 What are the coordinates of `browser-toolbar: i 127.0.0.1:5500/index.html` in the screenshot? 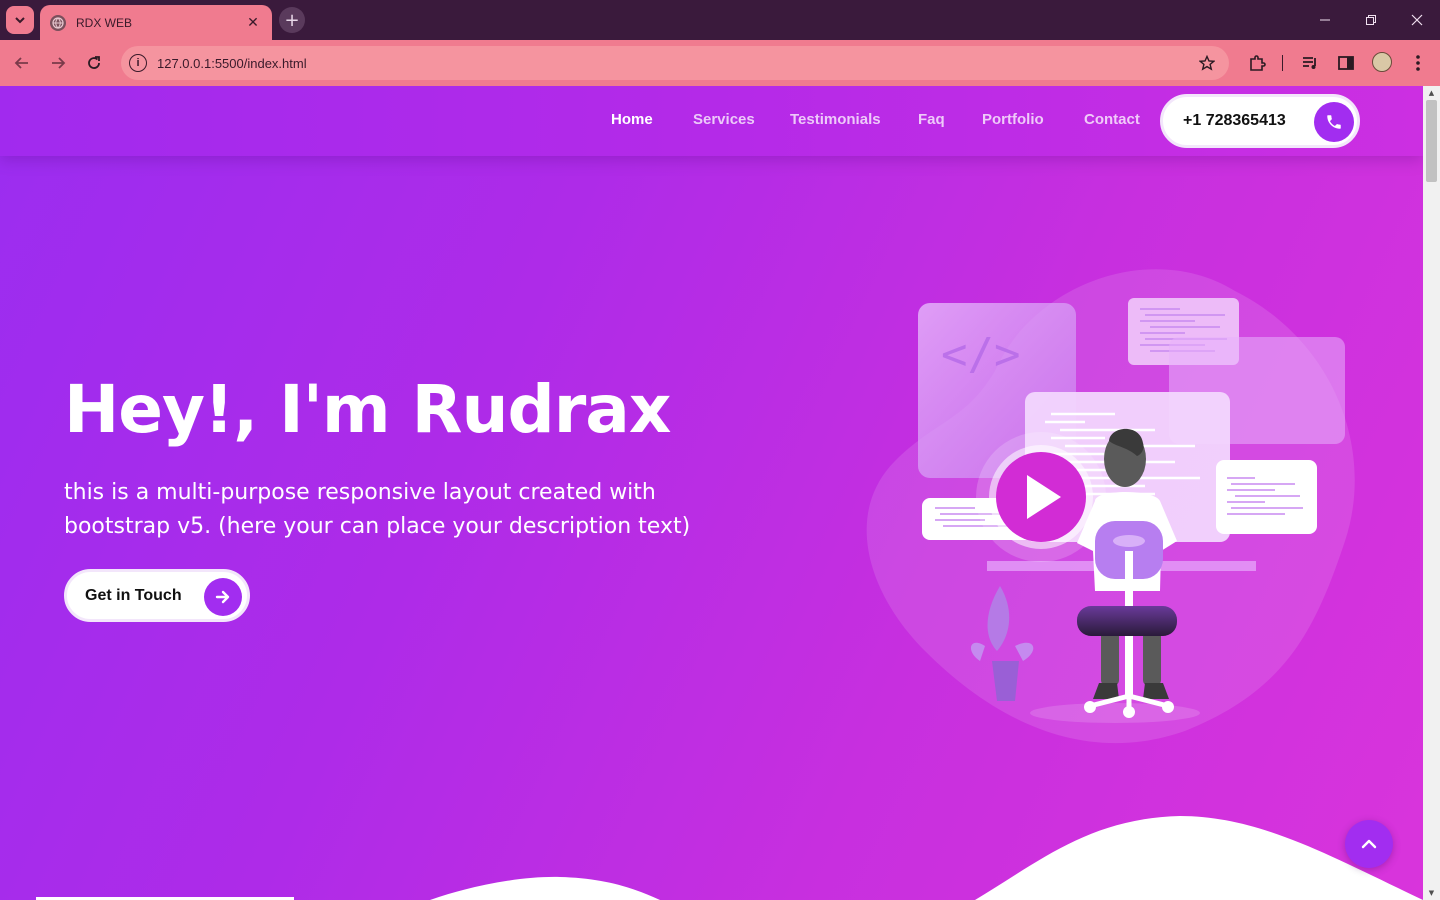 It's located at (720, 63).